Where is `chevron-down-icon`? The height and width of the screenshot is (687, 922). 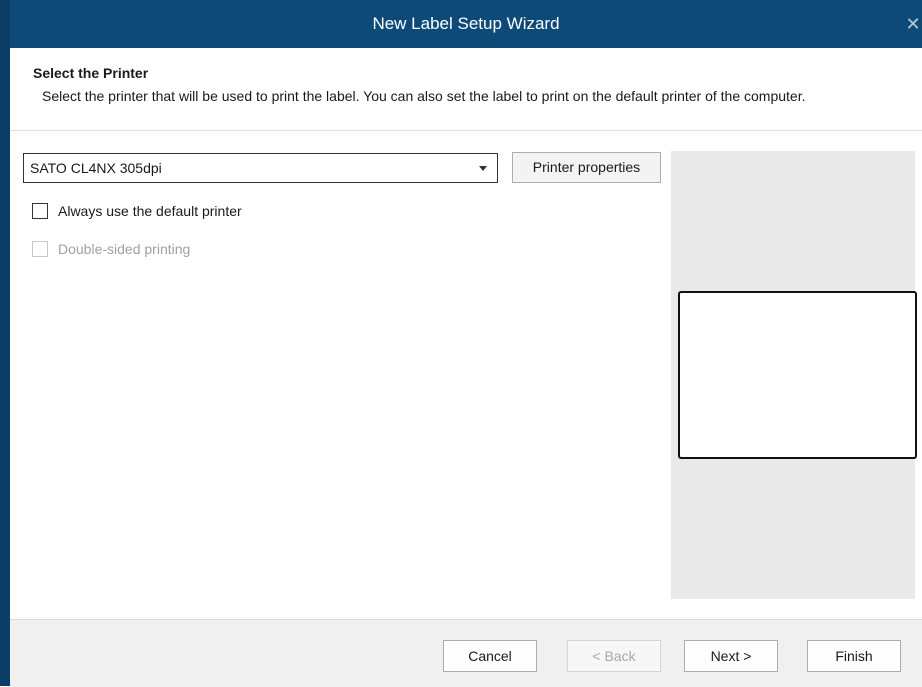
chevron-down-icon is located at coordinates (483, 168).